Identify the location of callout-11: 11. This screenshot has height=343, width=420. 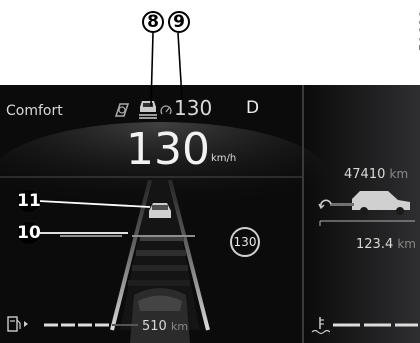
(29, 201).